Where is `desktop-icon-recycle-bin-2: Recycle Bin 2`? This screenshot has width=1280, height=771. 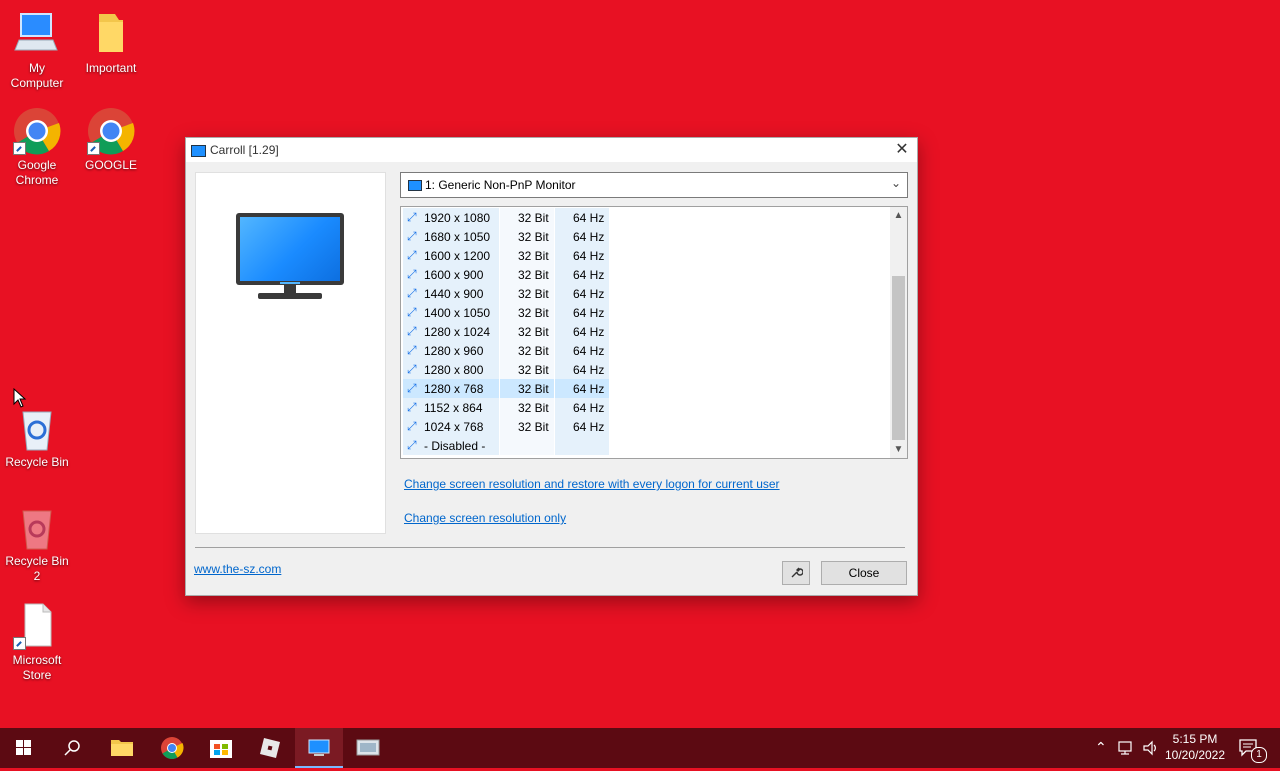 desktop-icon-recycle-bin-2: Recycle Bin 2 is located at coordinates (37, 543).